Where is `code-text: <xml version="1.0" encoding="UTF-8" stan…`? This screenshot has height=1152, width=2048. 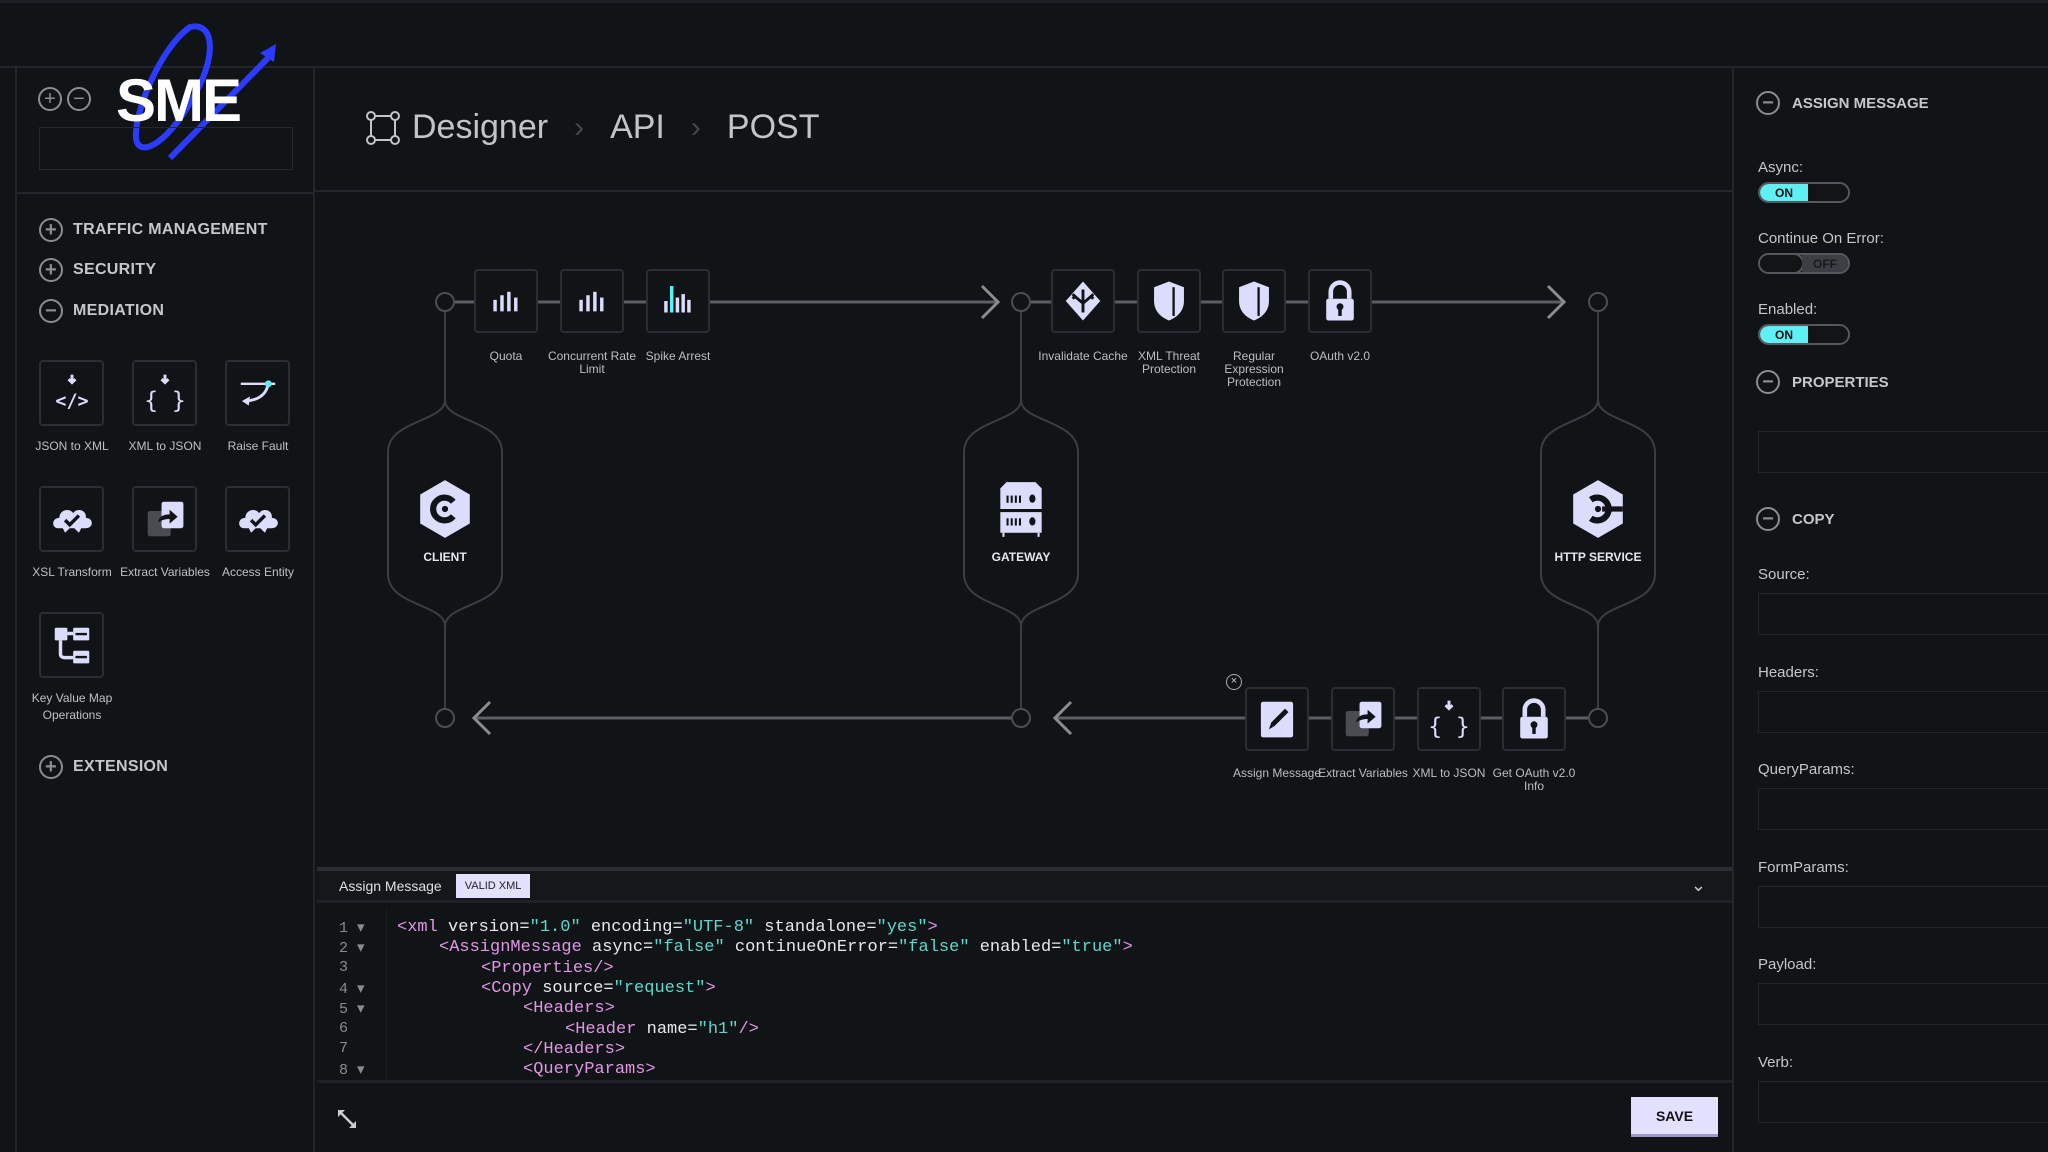
code-text: <xml version="1.0" encoding="UTF-8" stan… is located at coordinates (667, 927).